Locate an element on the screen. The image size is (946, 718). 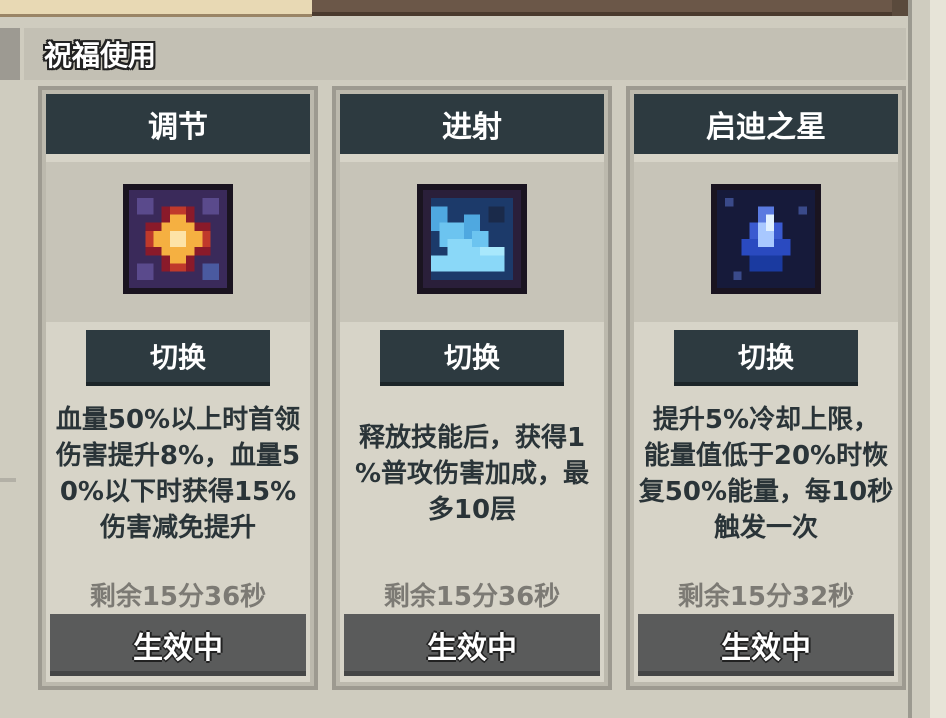
description-line: 提升5%冷却上限， is located at coordinates (766, 420).